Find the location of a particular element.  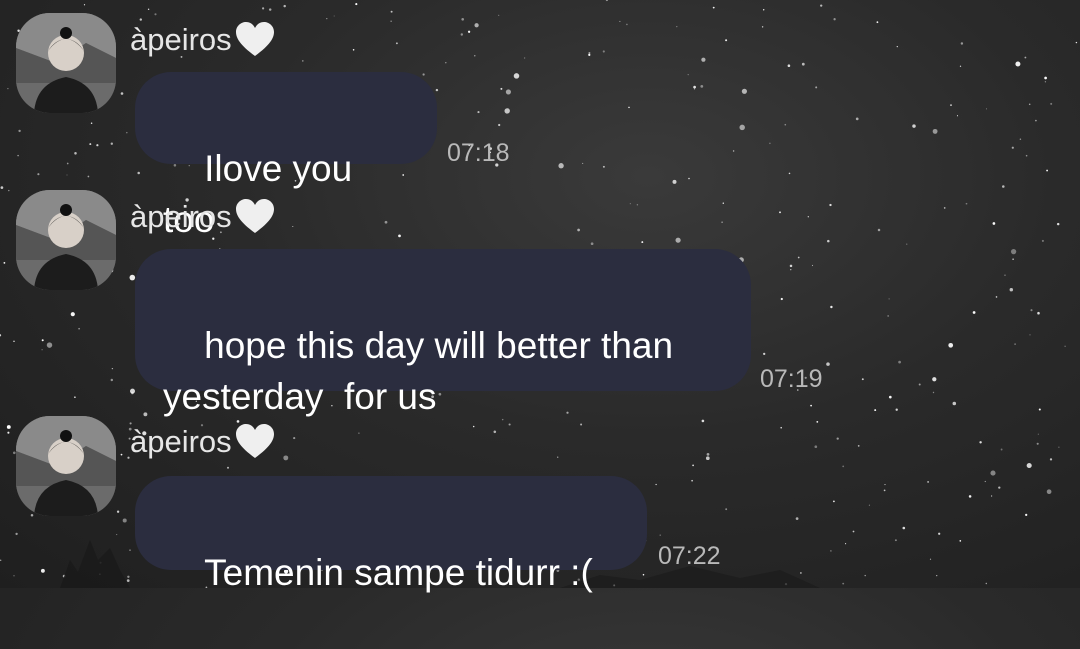

message-bubble: Ilove you too is located at coordinates (286, 156).